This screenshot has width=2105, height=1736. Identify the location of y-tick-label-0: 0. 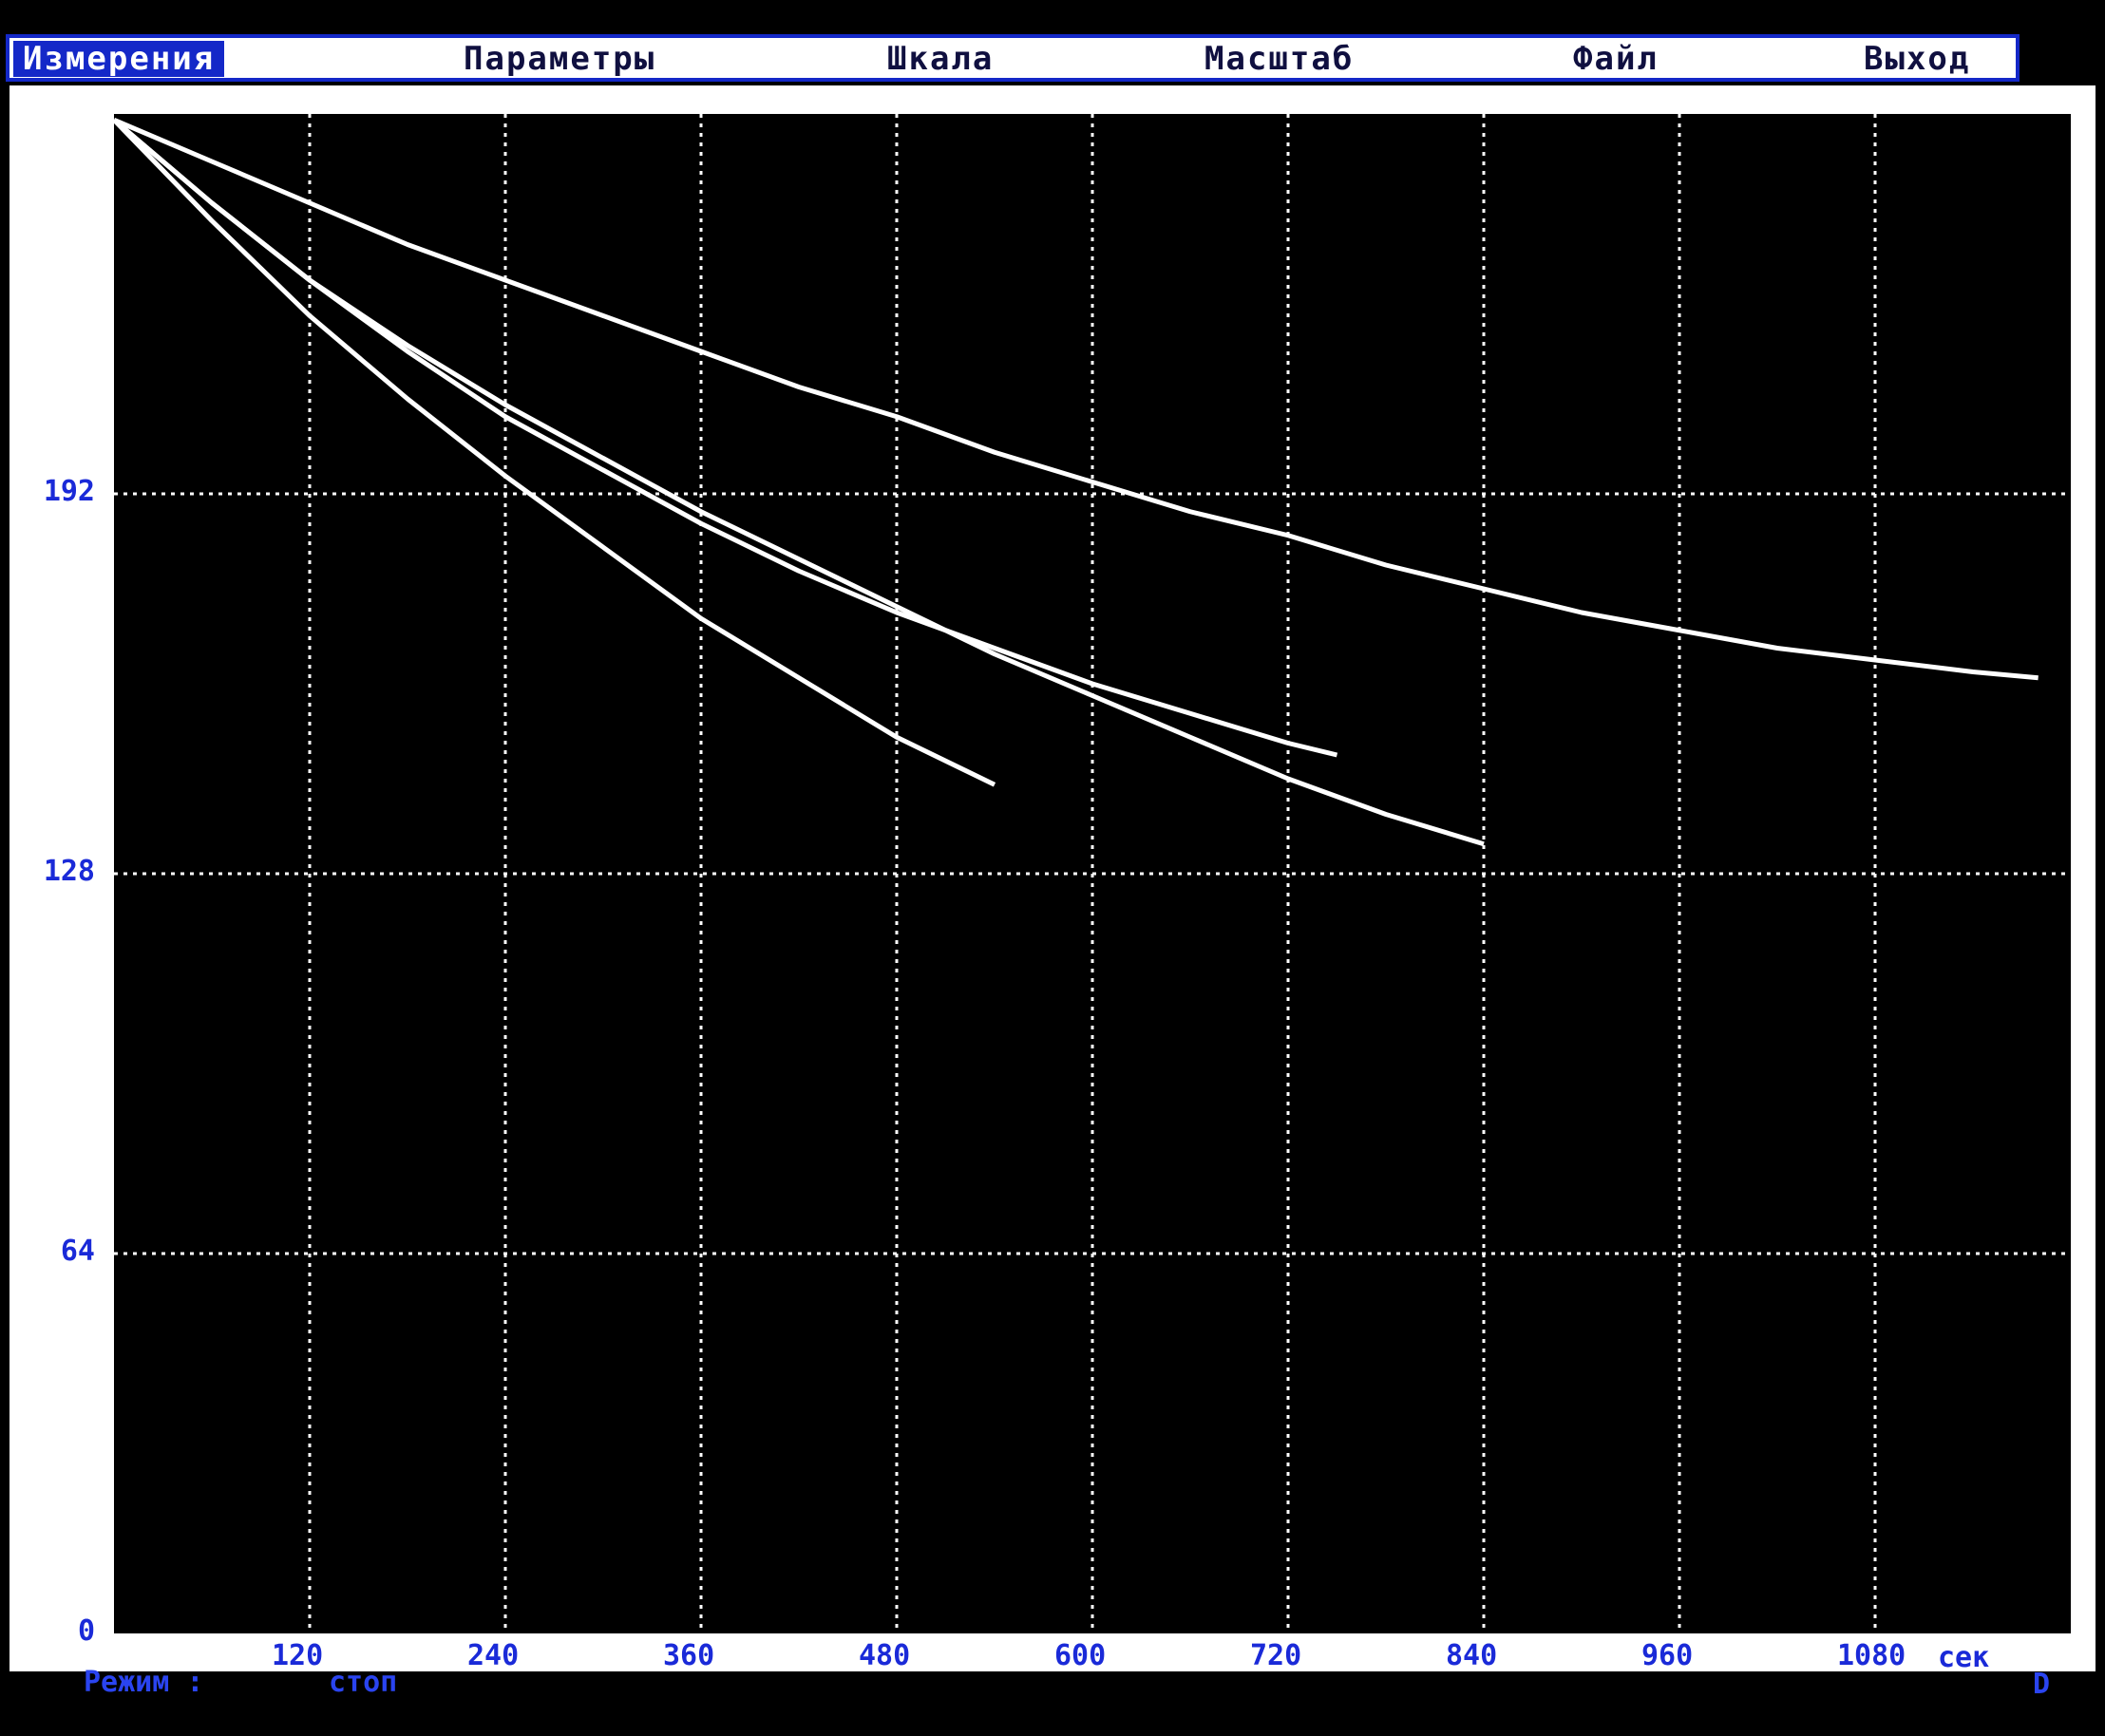
(86, 1631).